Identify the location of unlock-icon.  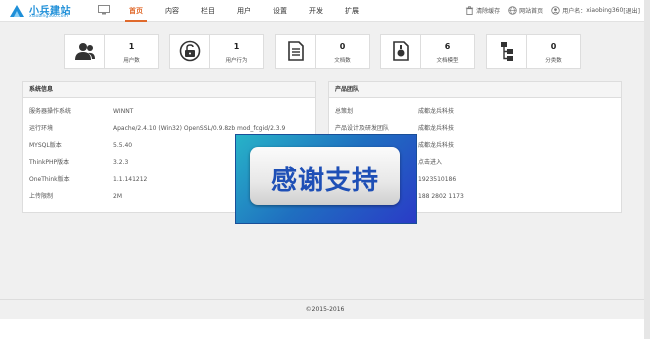
(190, 51).